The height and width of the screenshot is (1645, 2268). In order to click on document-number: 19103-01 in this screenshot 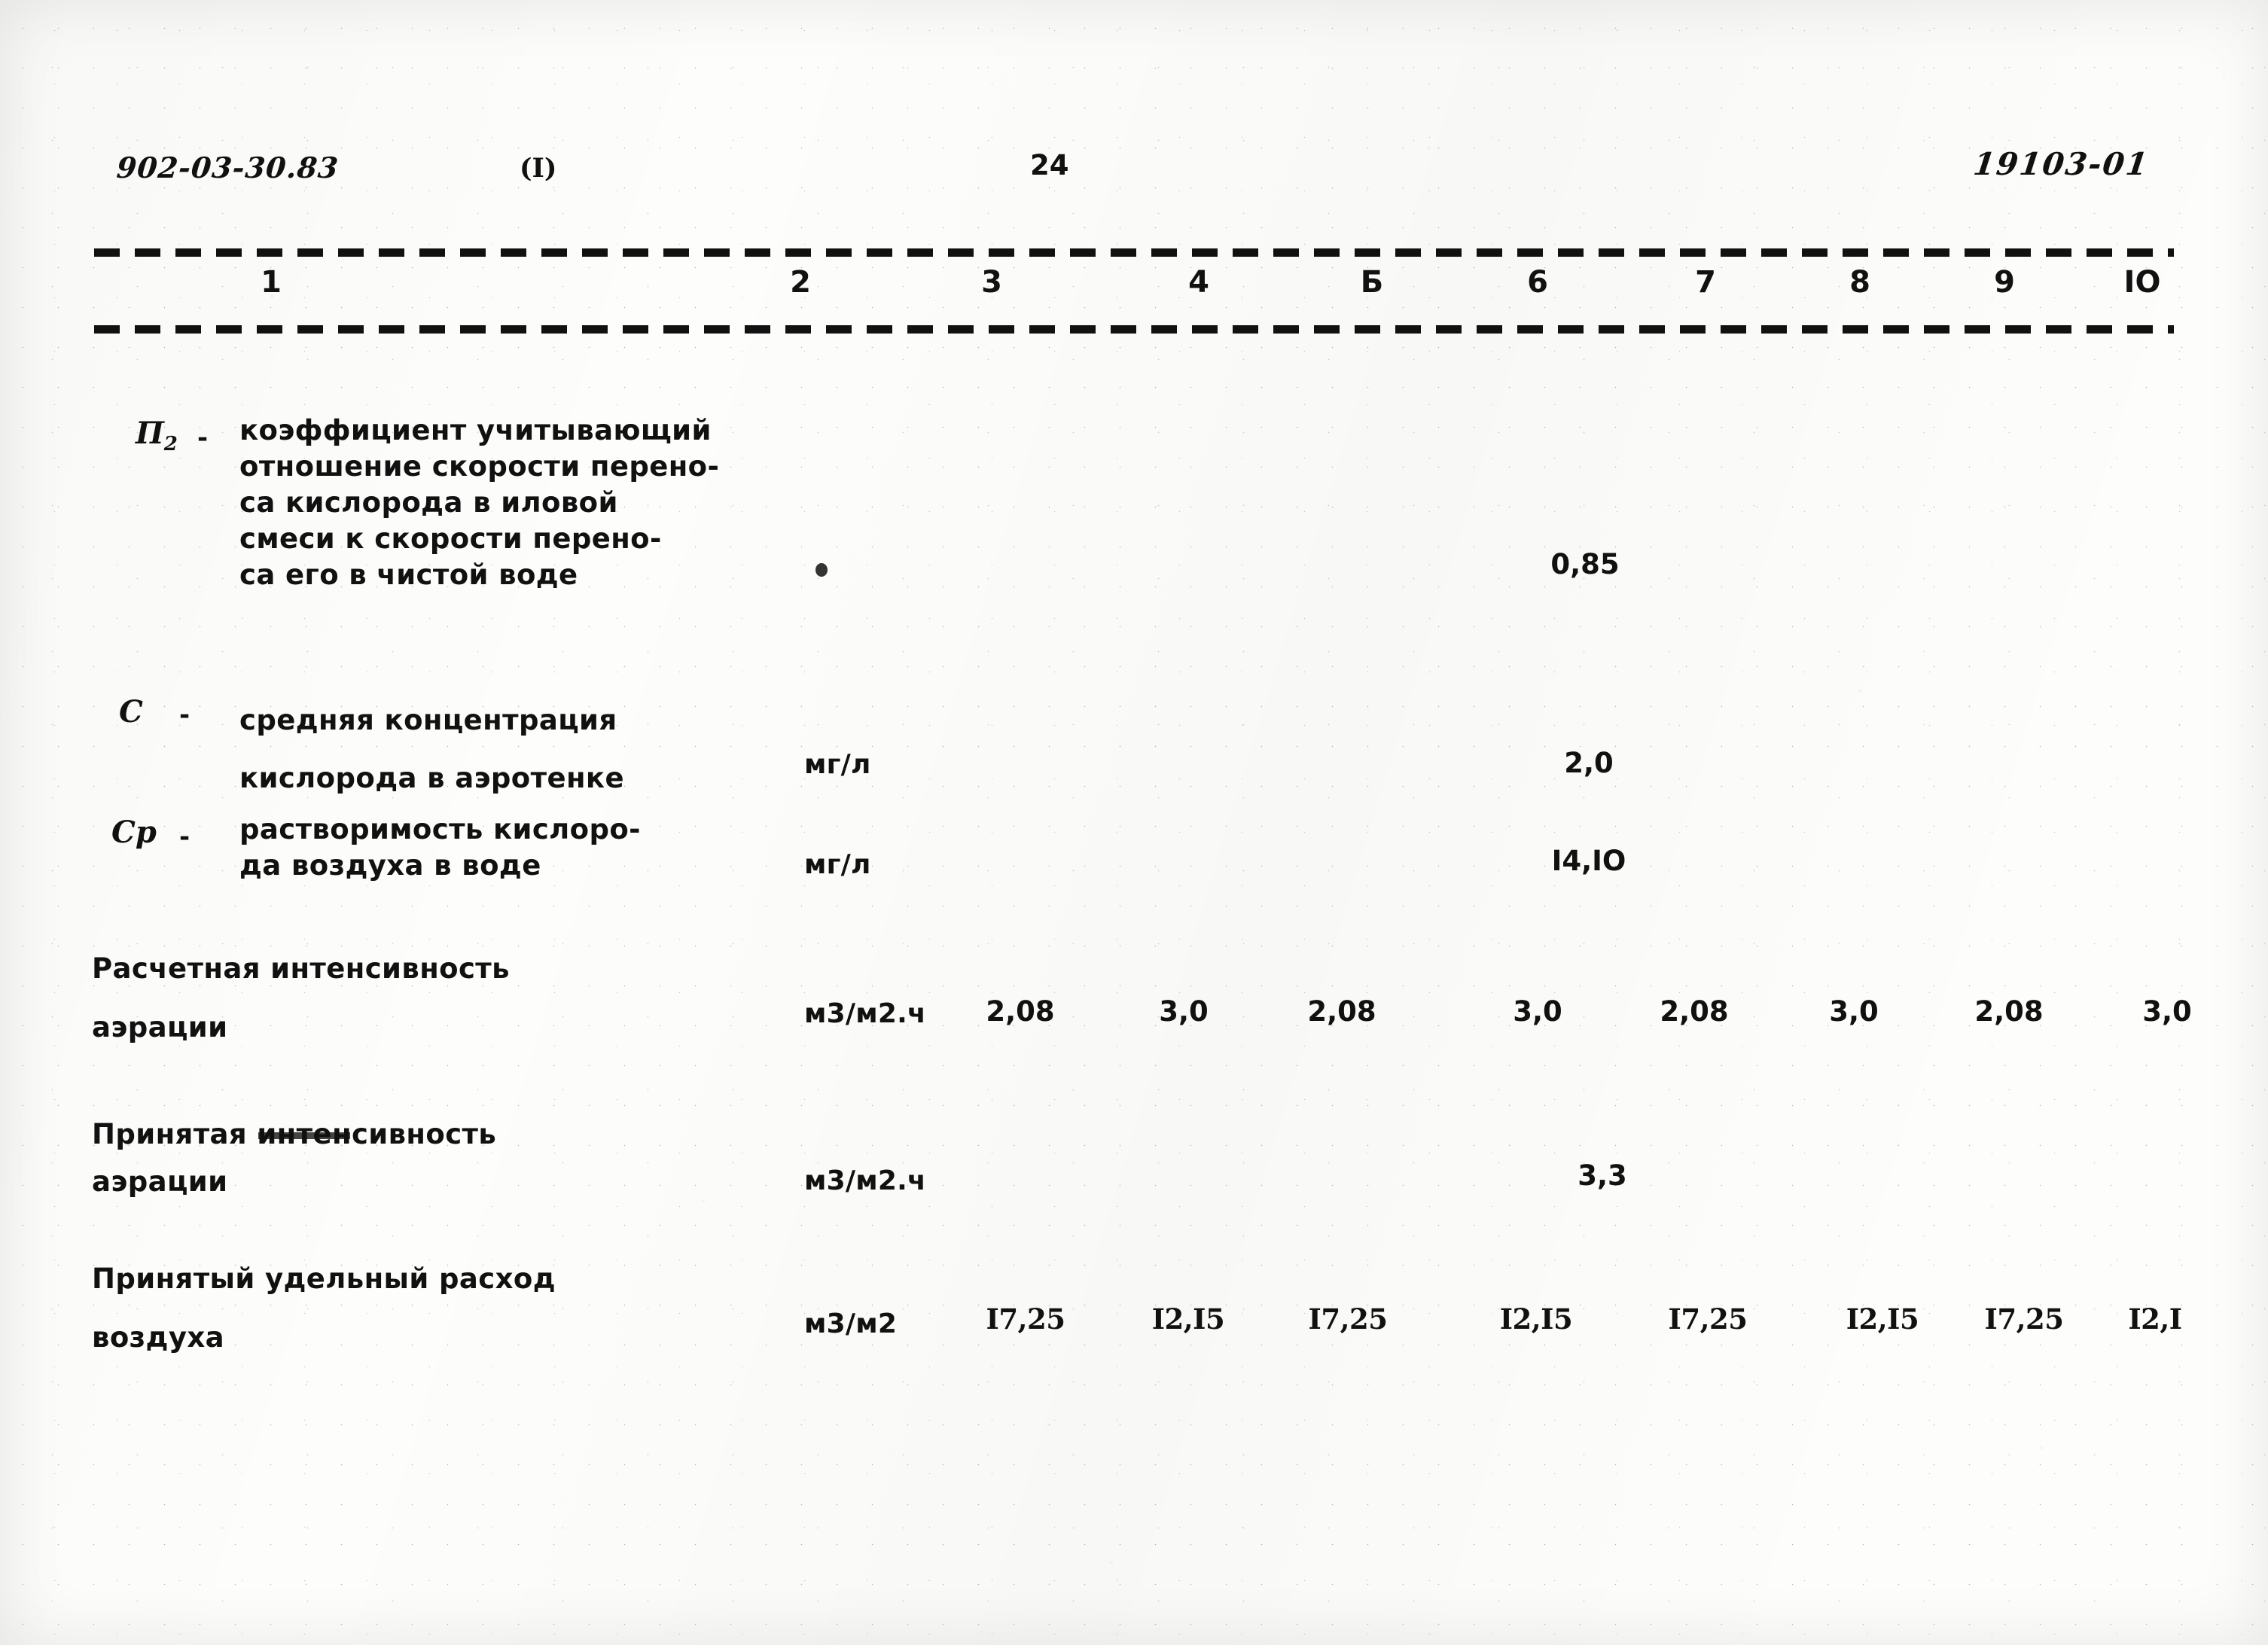, I will do `click(2061, 164)`.